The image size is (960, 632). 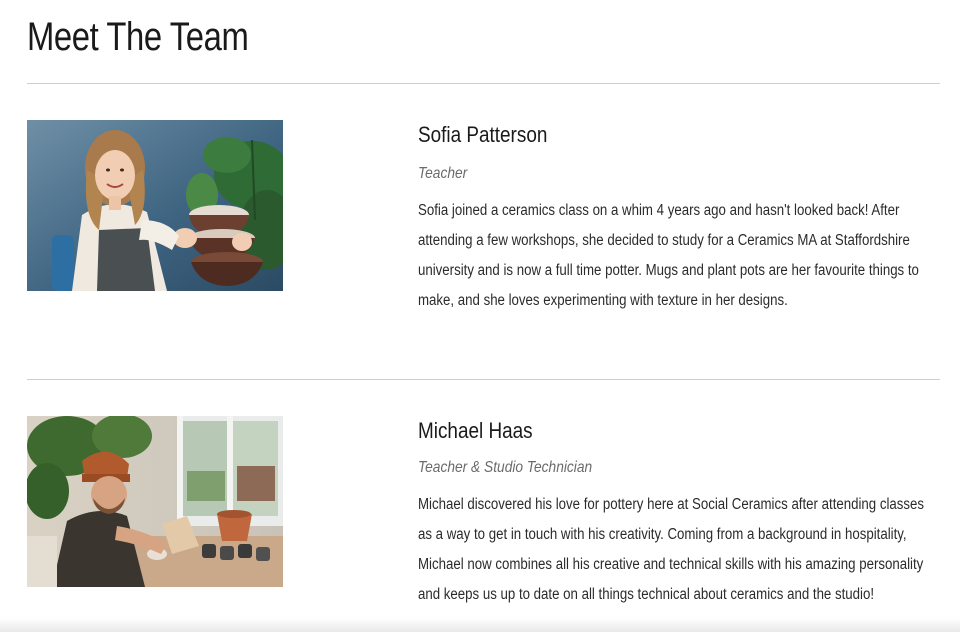 I want to click on sofia-photo-illustration, so click(x=155, y=205).